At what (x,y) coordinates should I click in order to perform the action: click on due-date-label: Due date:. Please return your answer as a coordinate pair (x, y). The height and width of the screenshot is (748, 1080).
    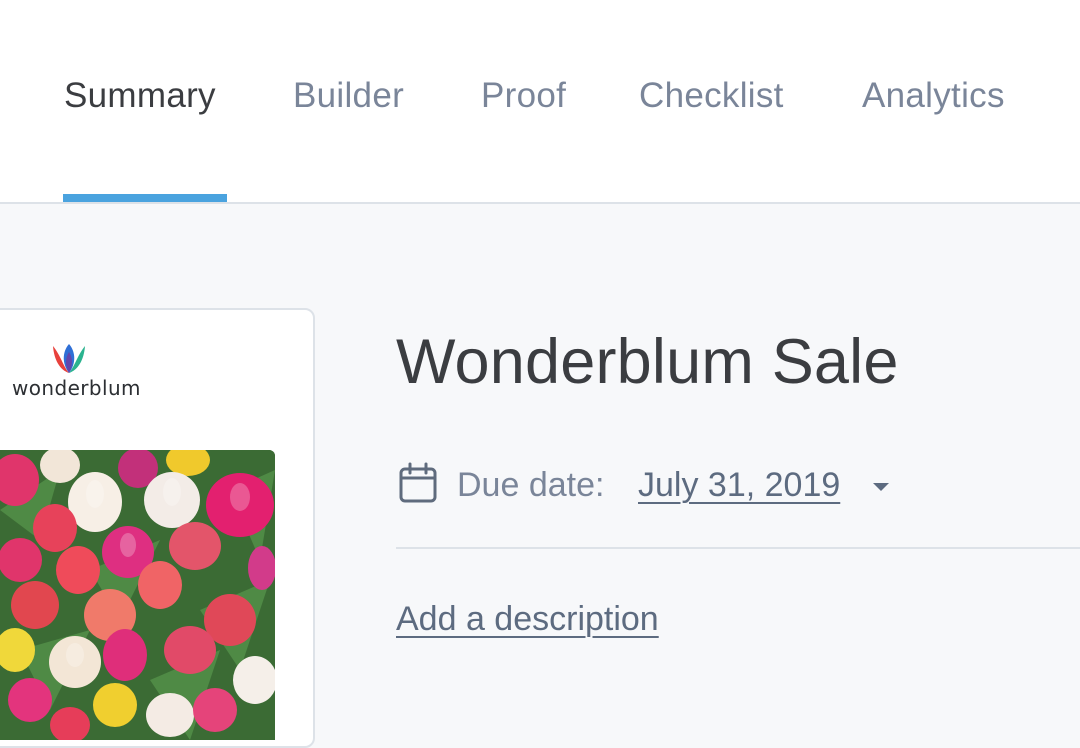
    Looking at the image, I should click on (531, 485).